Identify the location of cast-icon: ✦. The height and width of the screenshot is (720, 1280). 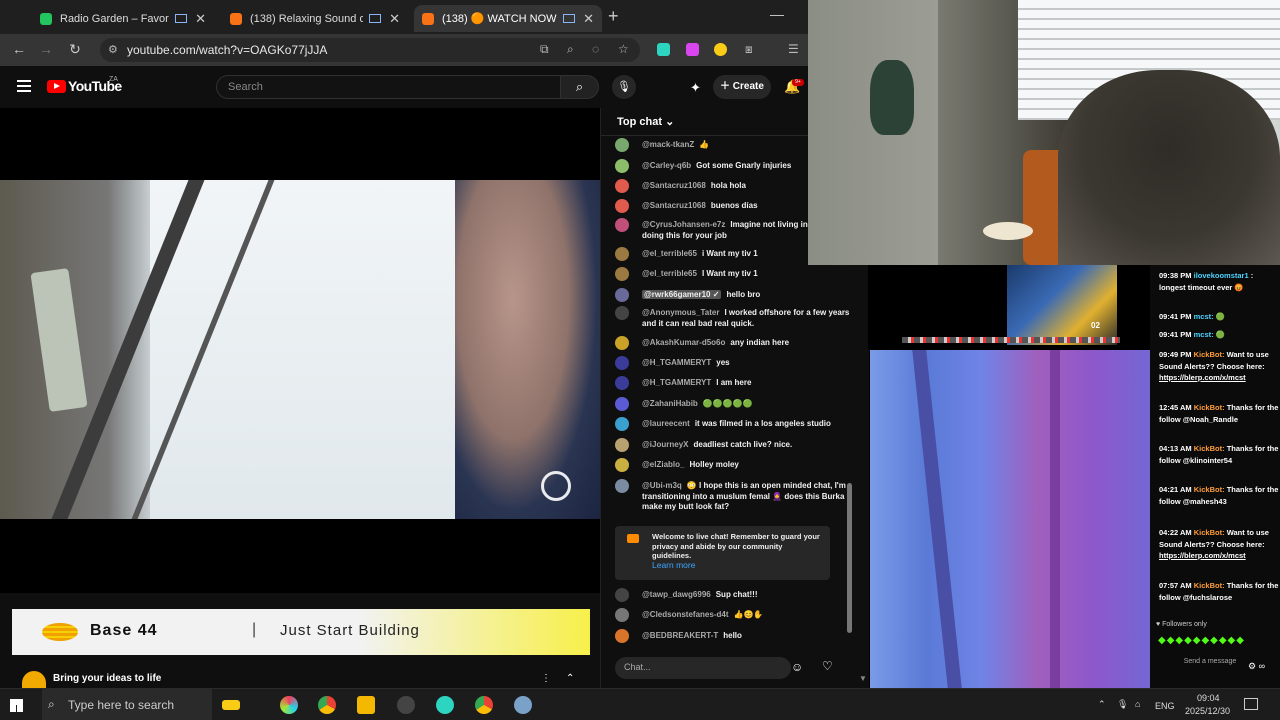
(695, 88).